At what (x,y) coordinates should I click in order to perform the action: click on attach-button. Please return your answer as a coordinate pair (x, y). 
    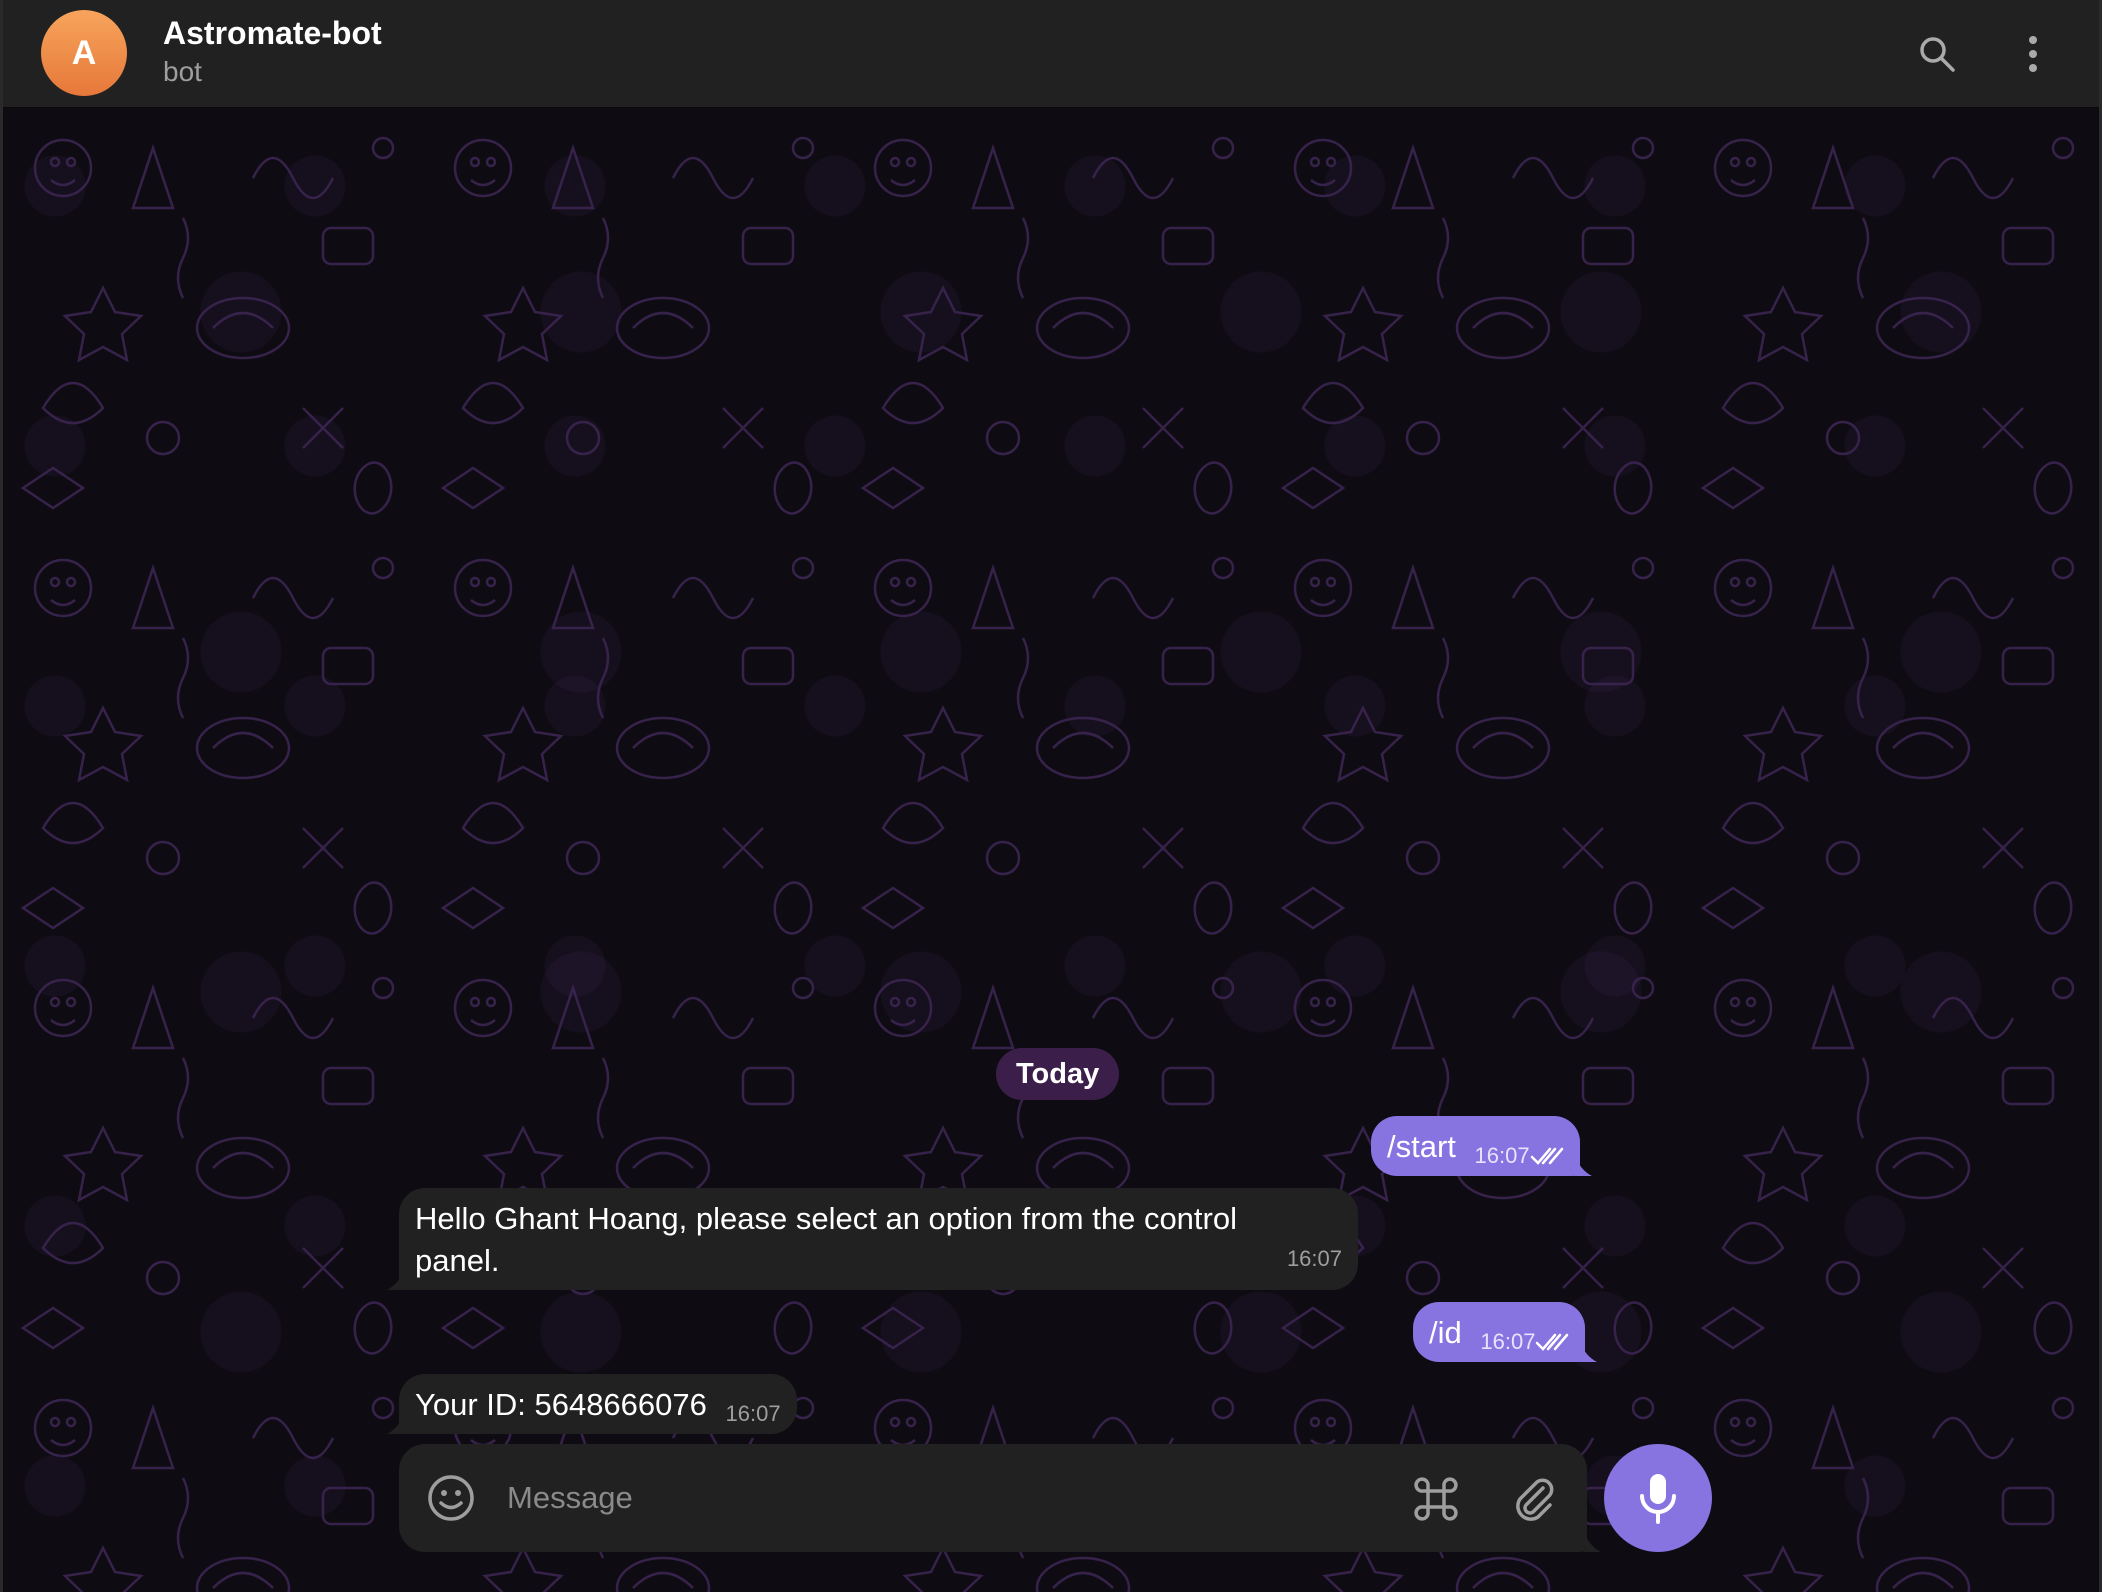
    Looking at the image, I should click on (1534, 1499).